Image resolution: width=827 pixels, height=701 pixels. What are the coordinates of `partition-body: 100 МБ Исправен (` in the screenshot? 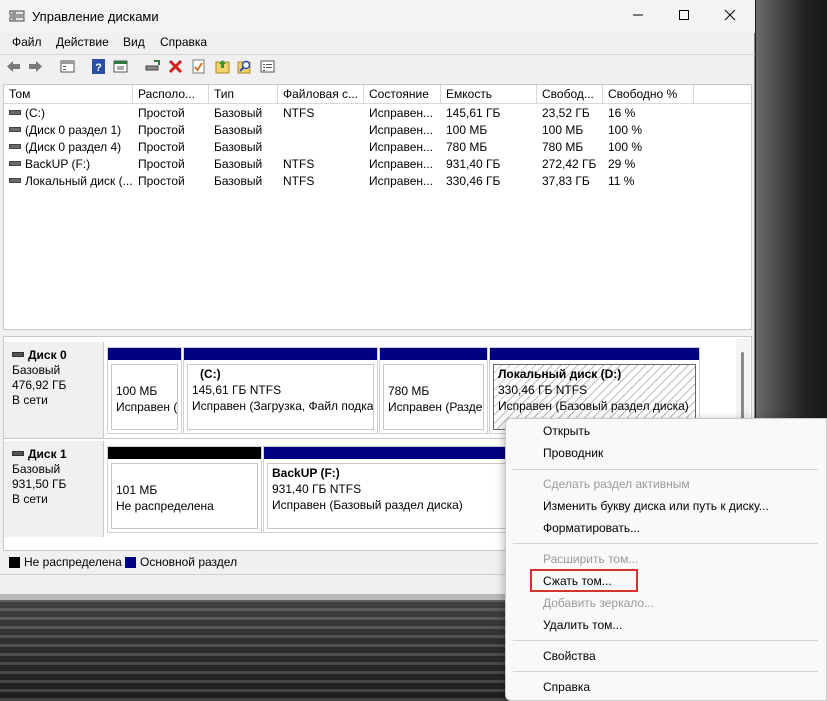 It's located at (144, 397).